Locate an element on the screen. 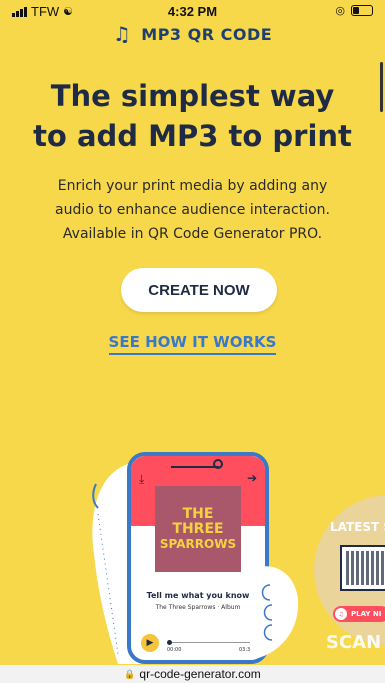 This screenshot has height=683, width=385. subtext-line-3: Available in QR Code Generator PRO. is located at coordinates (192, 234).